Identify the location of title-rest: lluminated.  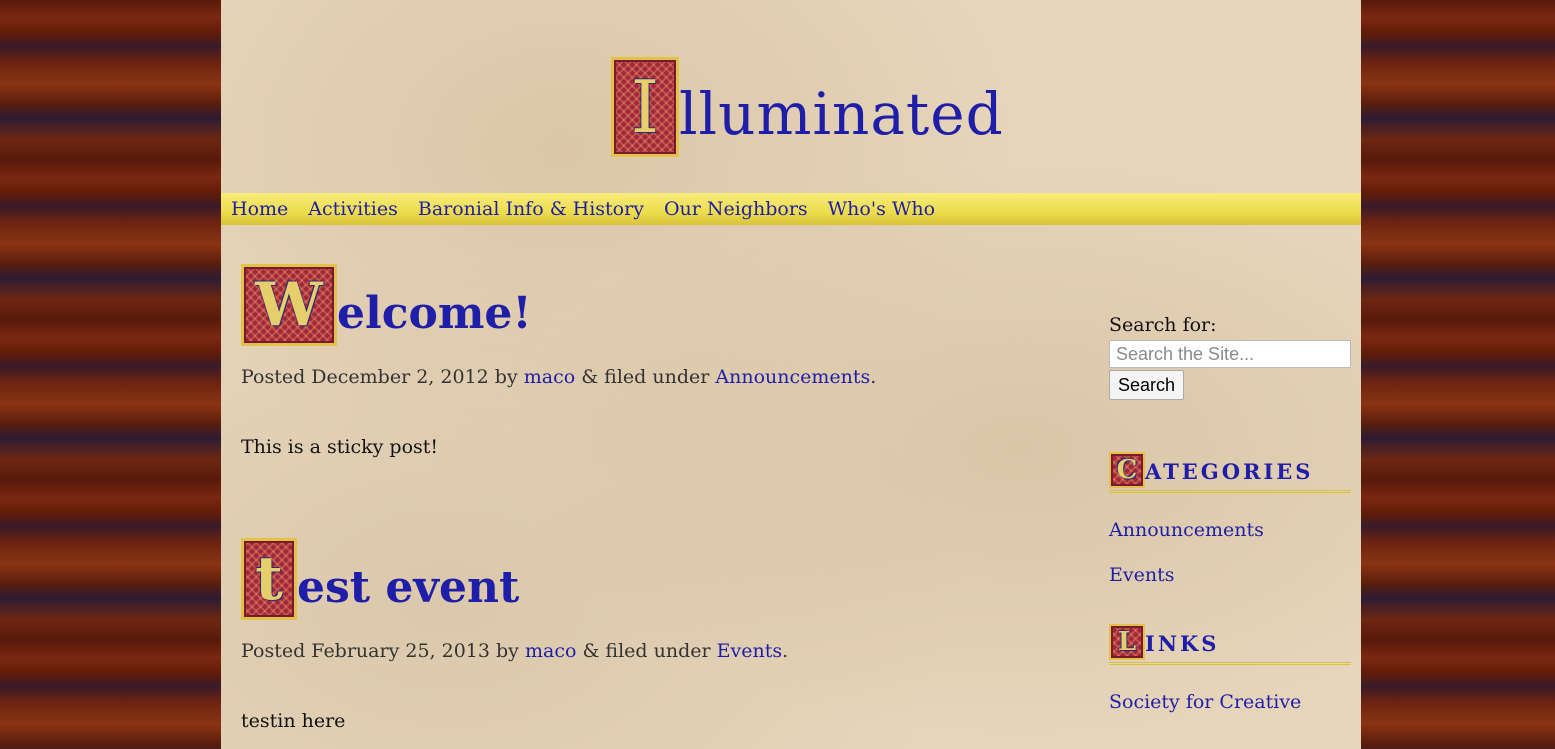
(841, 114).